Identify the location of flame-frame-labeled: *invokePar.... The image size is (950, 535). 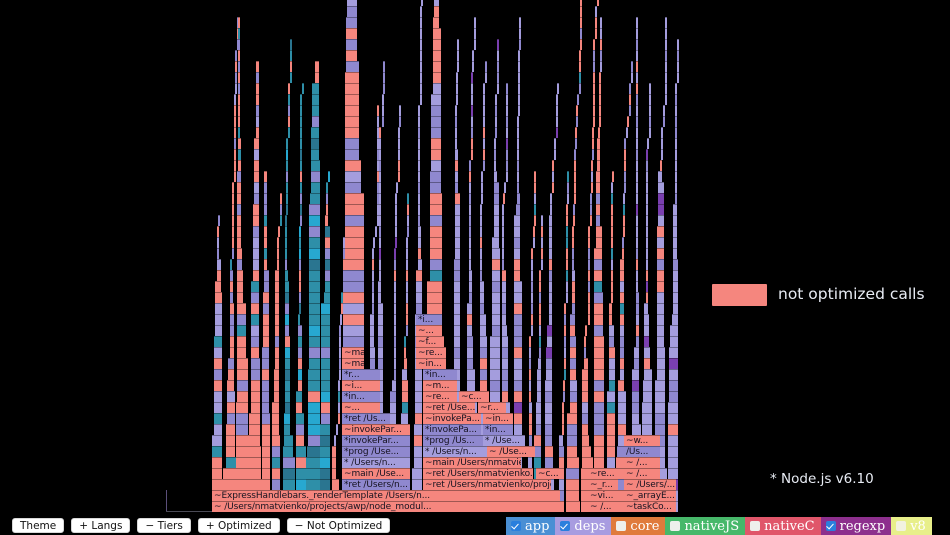
(376, 440).